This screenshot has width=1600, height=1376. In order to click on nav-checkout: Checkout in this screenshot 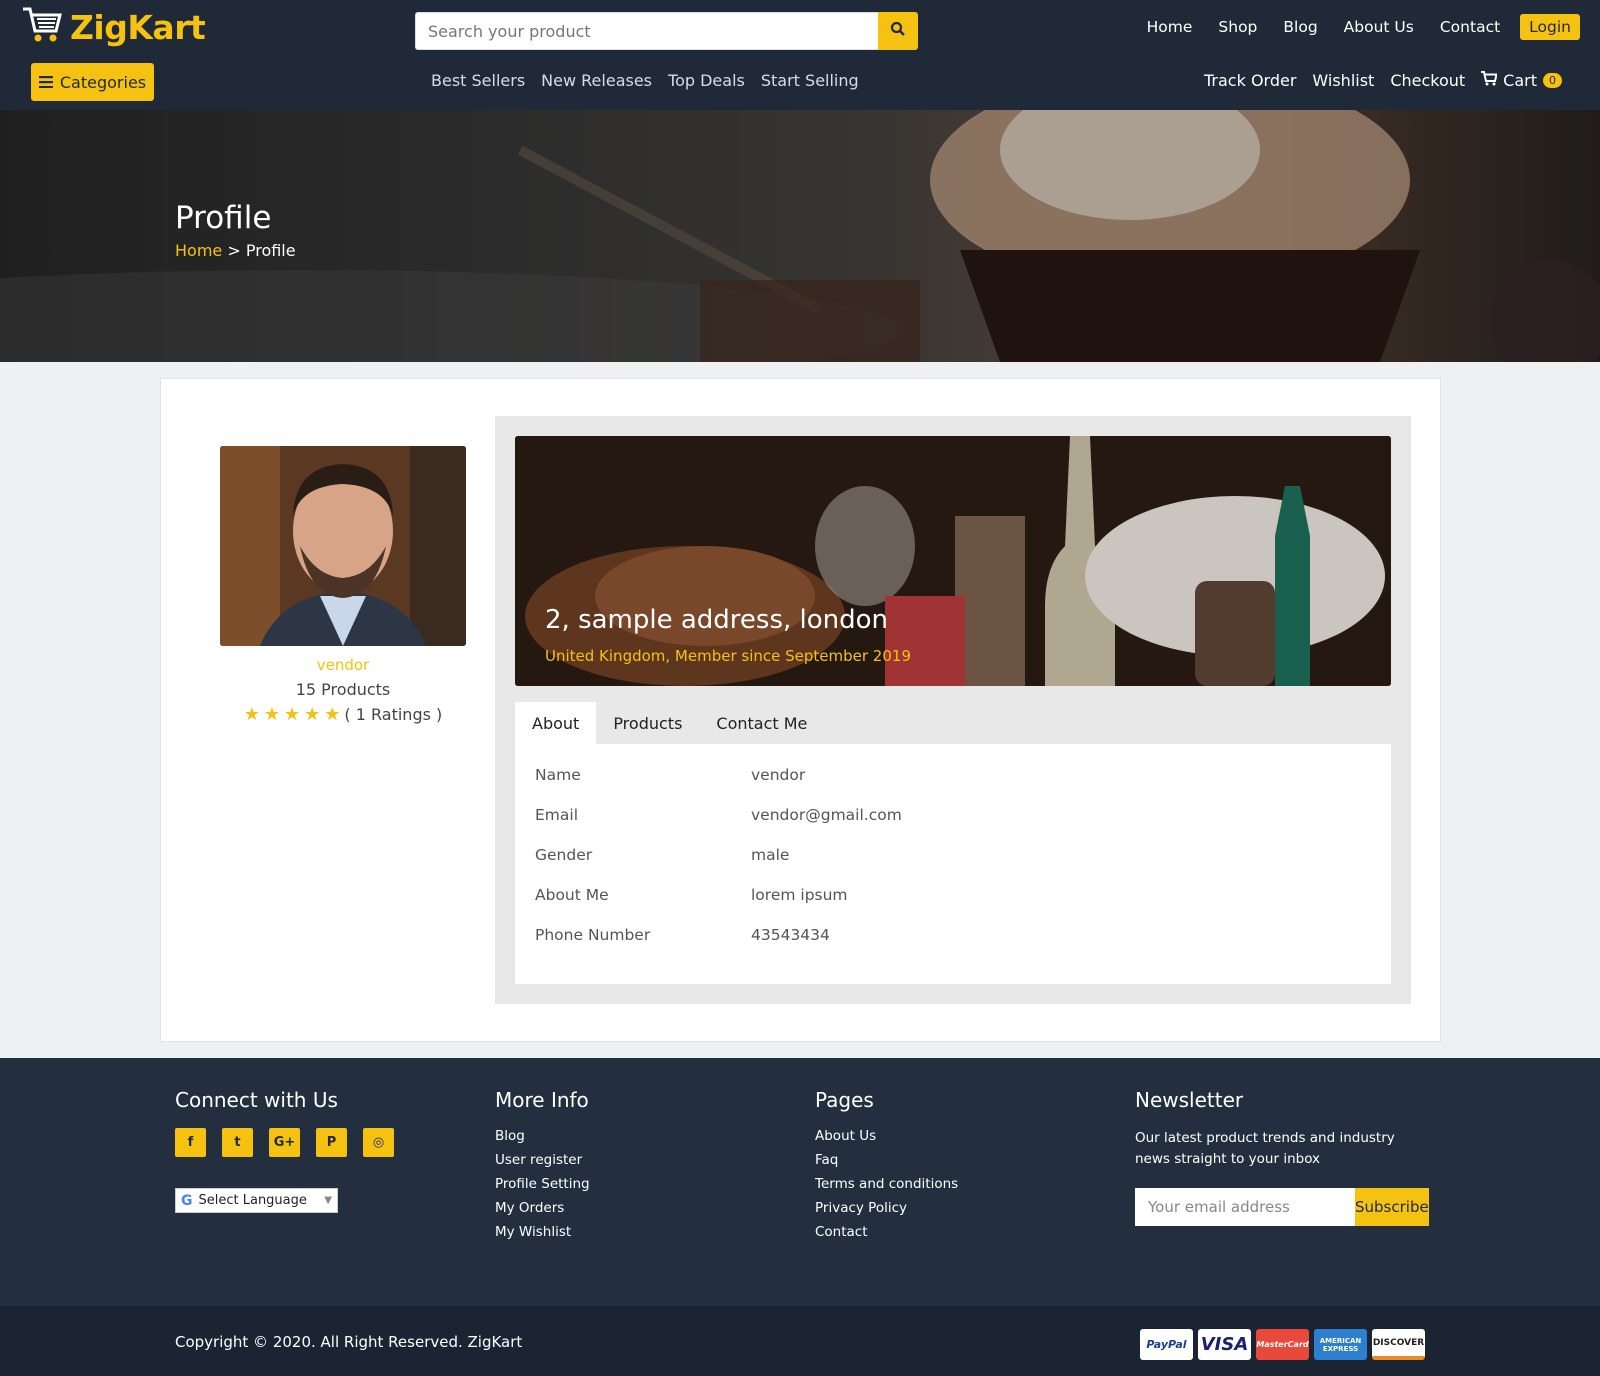, I will do `click(1427, 80)`.